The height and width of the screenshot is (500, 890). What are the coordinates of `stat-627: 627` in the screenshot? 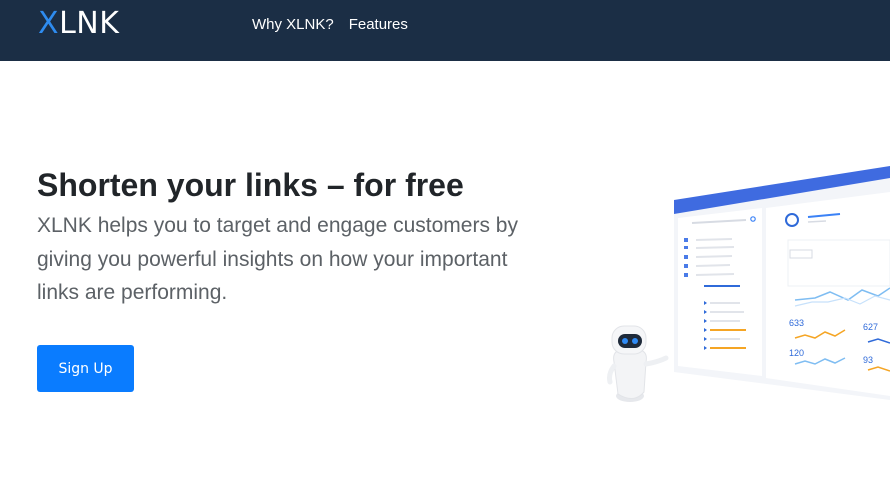 It's located at (870, 327).